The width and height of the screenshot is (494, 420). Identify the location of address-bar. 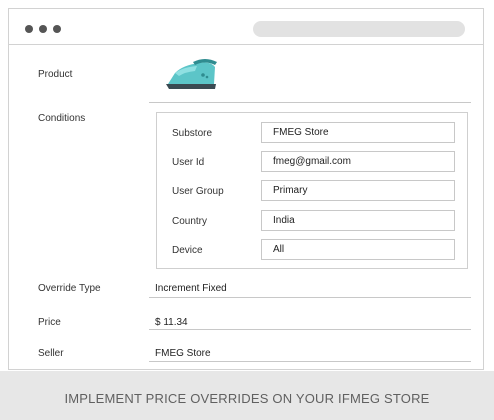
(359, 29).